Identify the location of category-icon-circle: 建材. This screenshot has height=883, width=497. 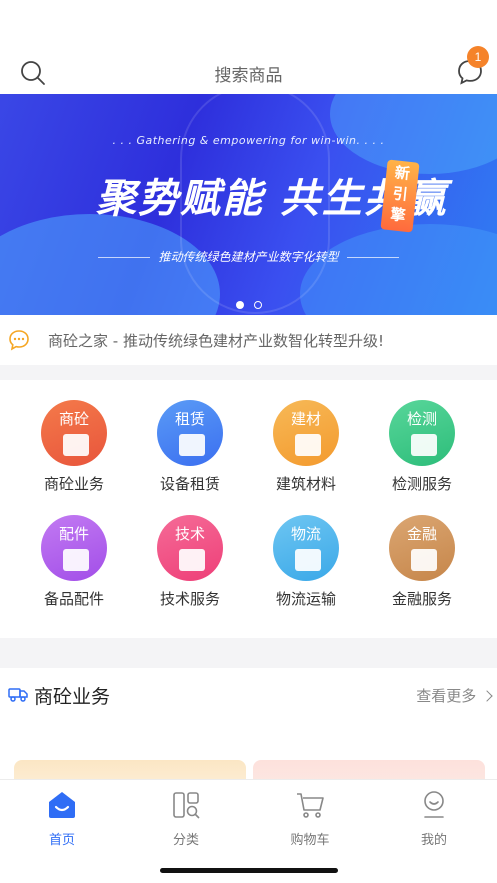
(306, 433).